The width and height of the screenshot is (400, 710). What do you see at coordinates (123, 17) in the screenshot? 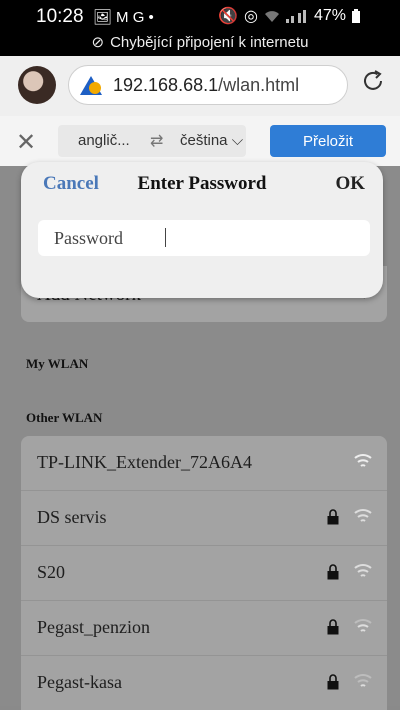
I see `notification-icons: 🖼 M G •` at bounding box center [123, 17].